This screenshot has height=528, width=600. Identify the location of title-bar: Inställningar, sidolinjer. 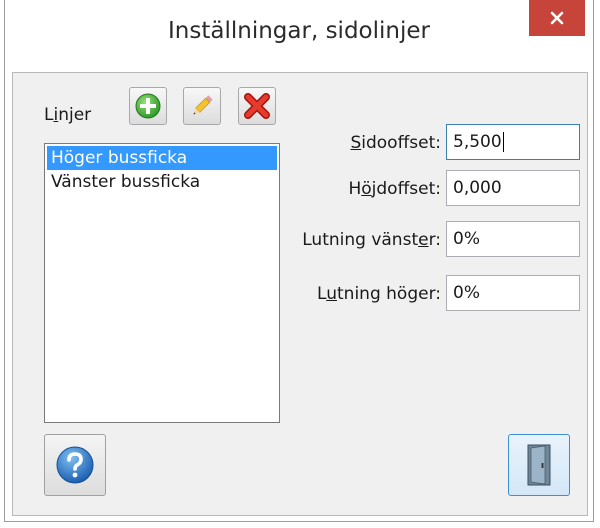
(299, 36).